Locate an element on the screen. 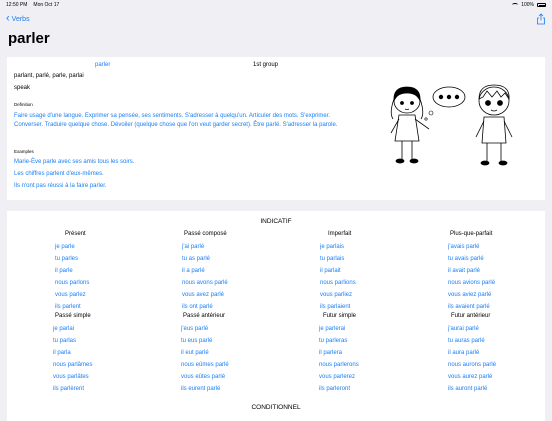 The image size is (552, 421). section-title-conditionnel: CONDITIONNEL is located at coordinates (276, 407).